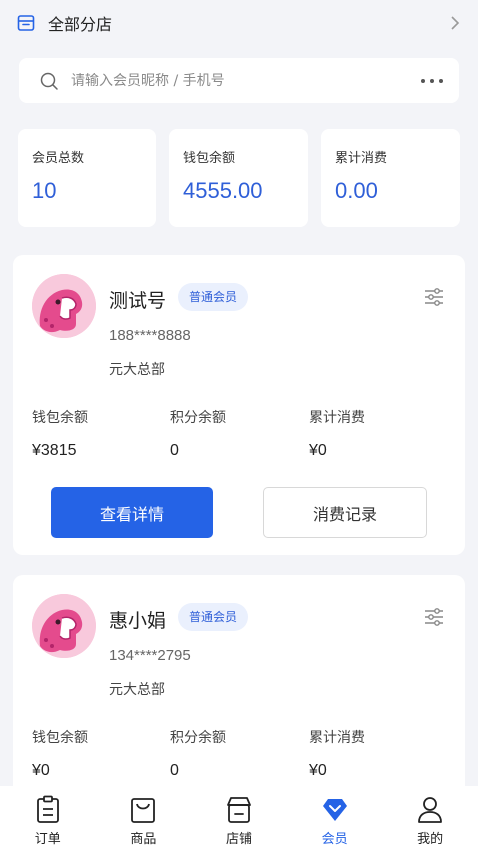 The height and width of the screenshot is (850, 478). Describe the element at coordinates (432, 81) in the screenshot. I see `more-icon` at that location.